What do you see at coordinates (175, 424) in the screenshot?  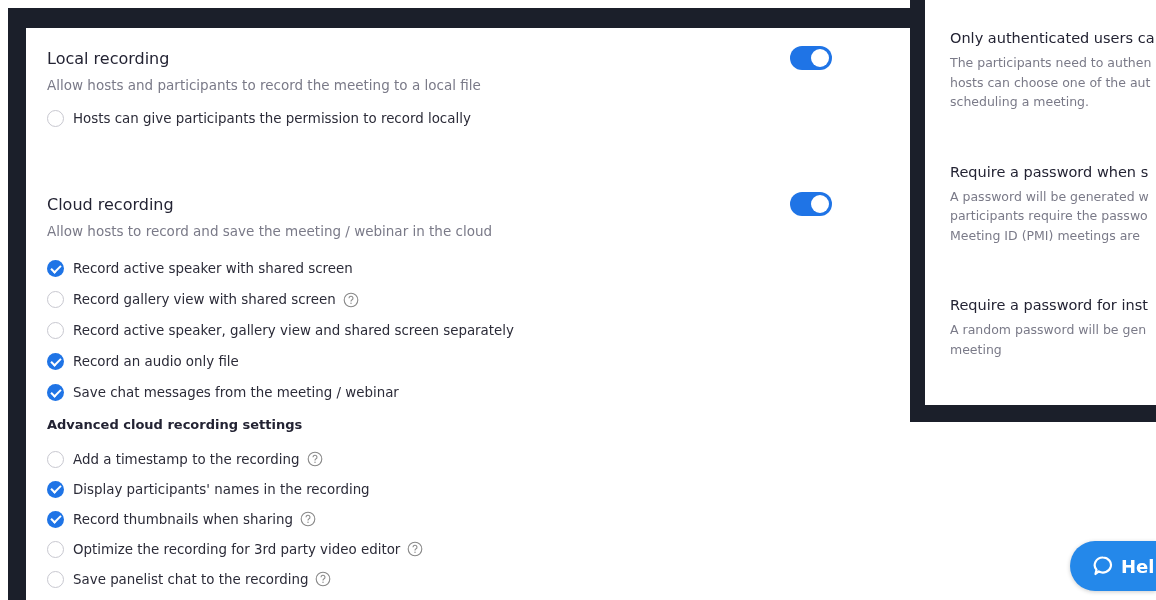 I see `subsection-heading: Advanced cloud recording settings` at bounding box center [175, 424].